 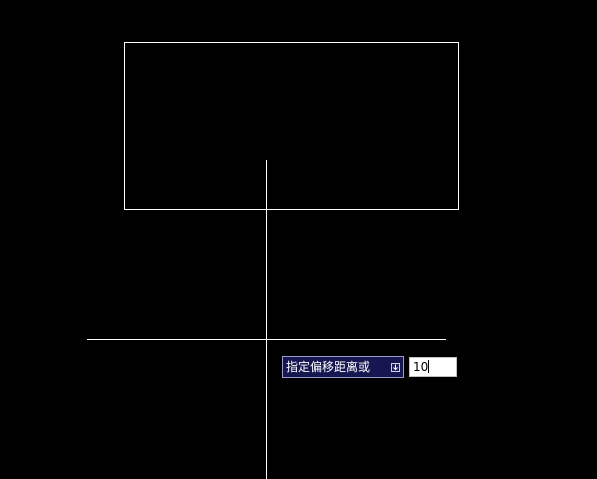 What do you see at coordinates (433, 367) in the screenshot?
I see `distance-input: 10` at bounding box center [433, 367].